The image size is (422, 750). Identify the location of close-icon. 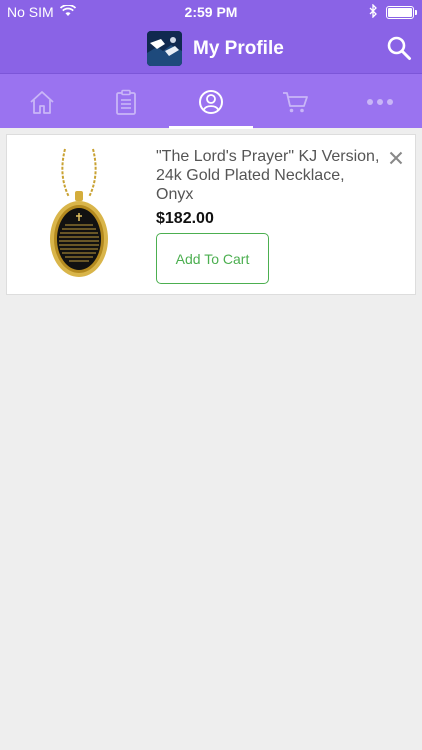
(396, 158).